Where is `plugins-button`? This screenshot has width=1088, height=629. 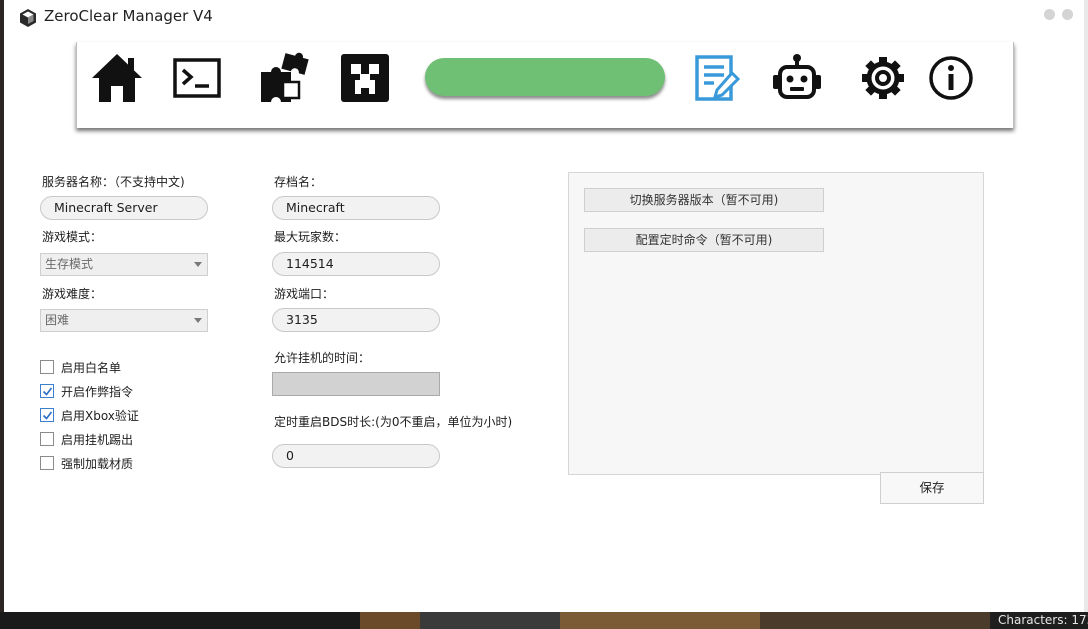 plugins-button is located at coordinates (283, 80).